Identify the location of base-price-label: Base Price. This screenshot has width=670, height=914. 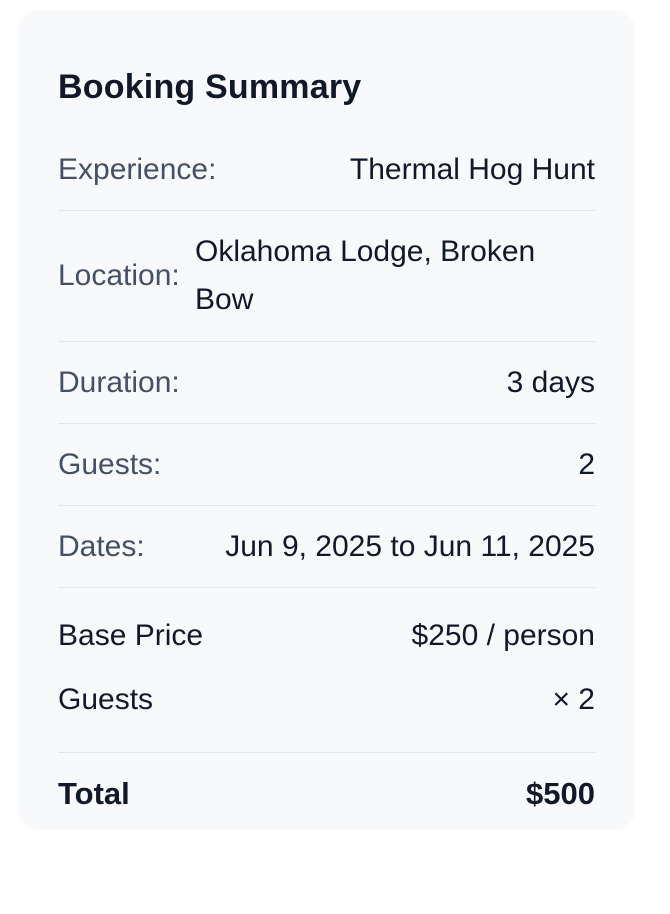
(131, 635).